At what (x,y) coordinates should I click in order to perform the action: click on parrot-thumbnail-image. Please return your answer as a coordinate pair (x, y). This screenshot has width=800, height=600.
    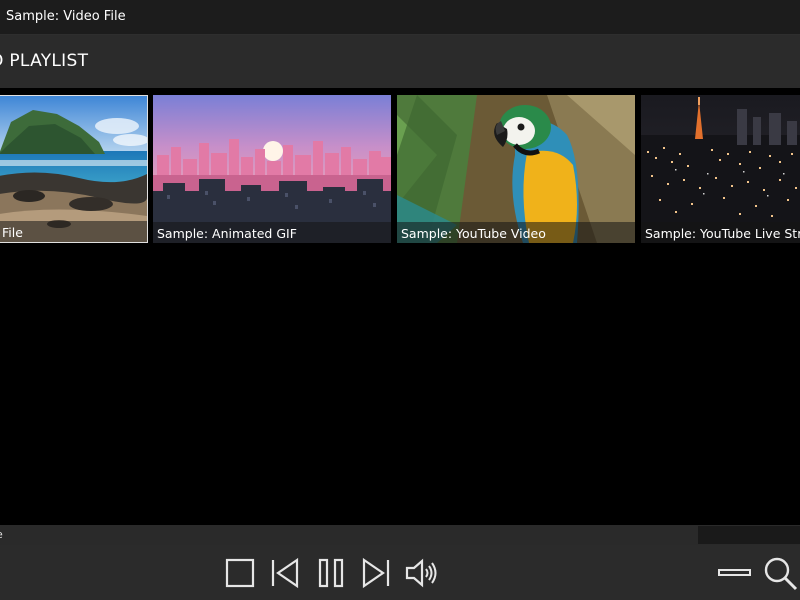
    Looking at the image, I should click on (516, 169).